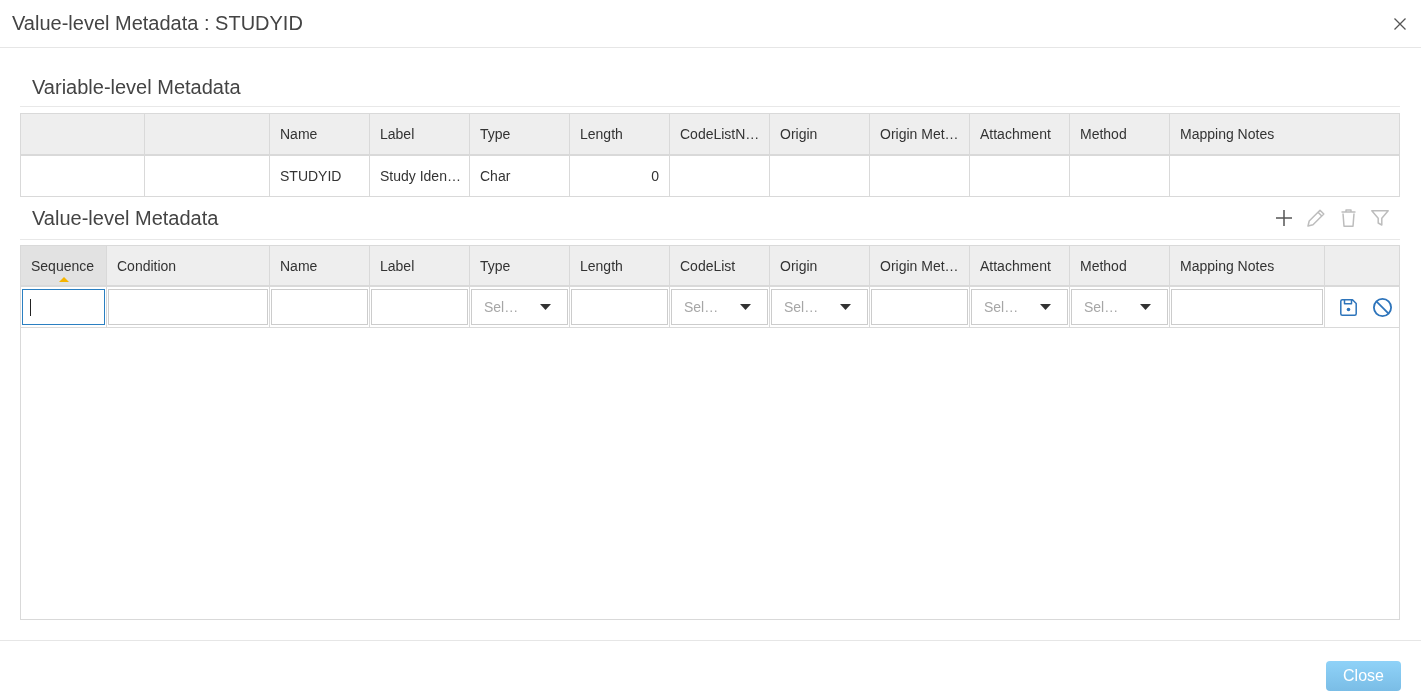  What do you see at coordinates (188, 266) in the screenshot?
I see `column-header: Condition` at bounding box center [188, 266].